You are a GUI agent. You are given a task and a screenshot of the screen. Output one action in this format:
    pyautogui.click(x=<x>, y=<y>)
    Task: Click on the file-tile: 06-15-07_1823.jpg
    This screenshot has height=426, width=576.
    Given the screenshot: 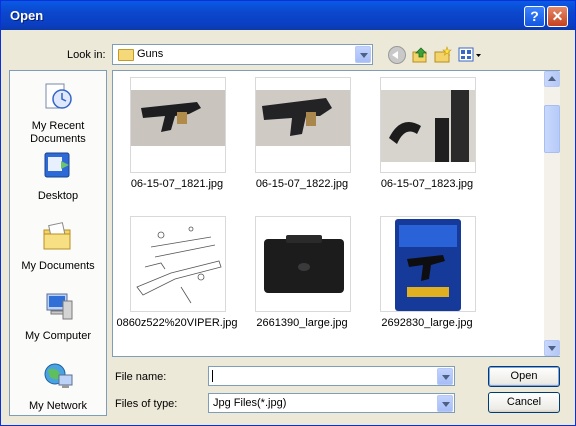 What is the action you would take?
    pyautogui.click(x=427, y=140)
    